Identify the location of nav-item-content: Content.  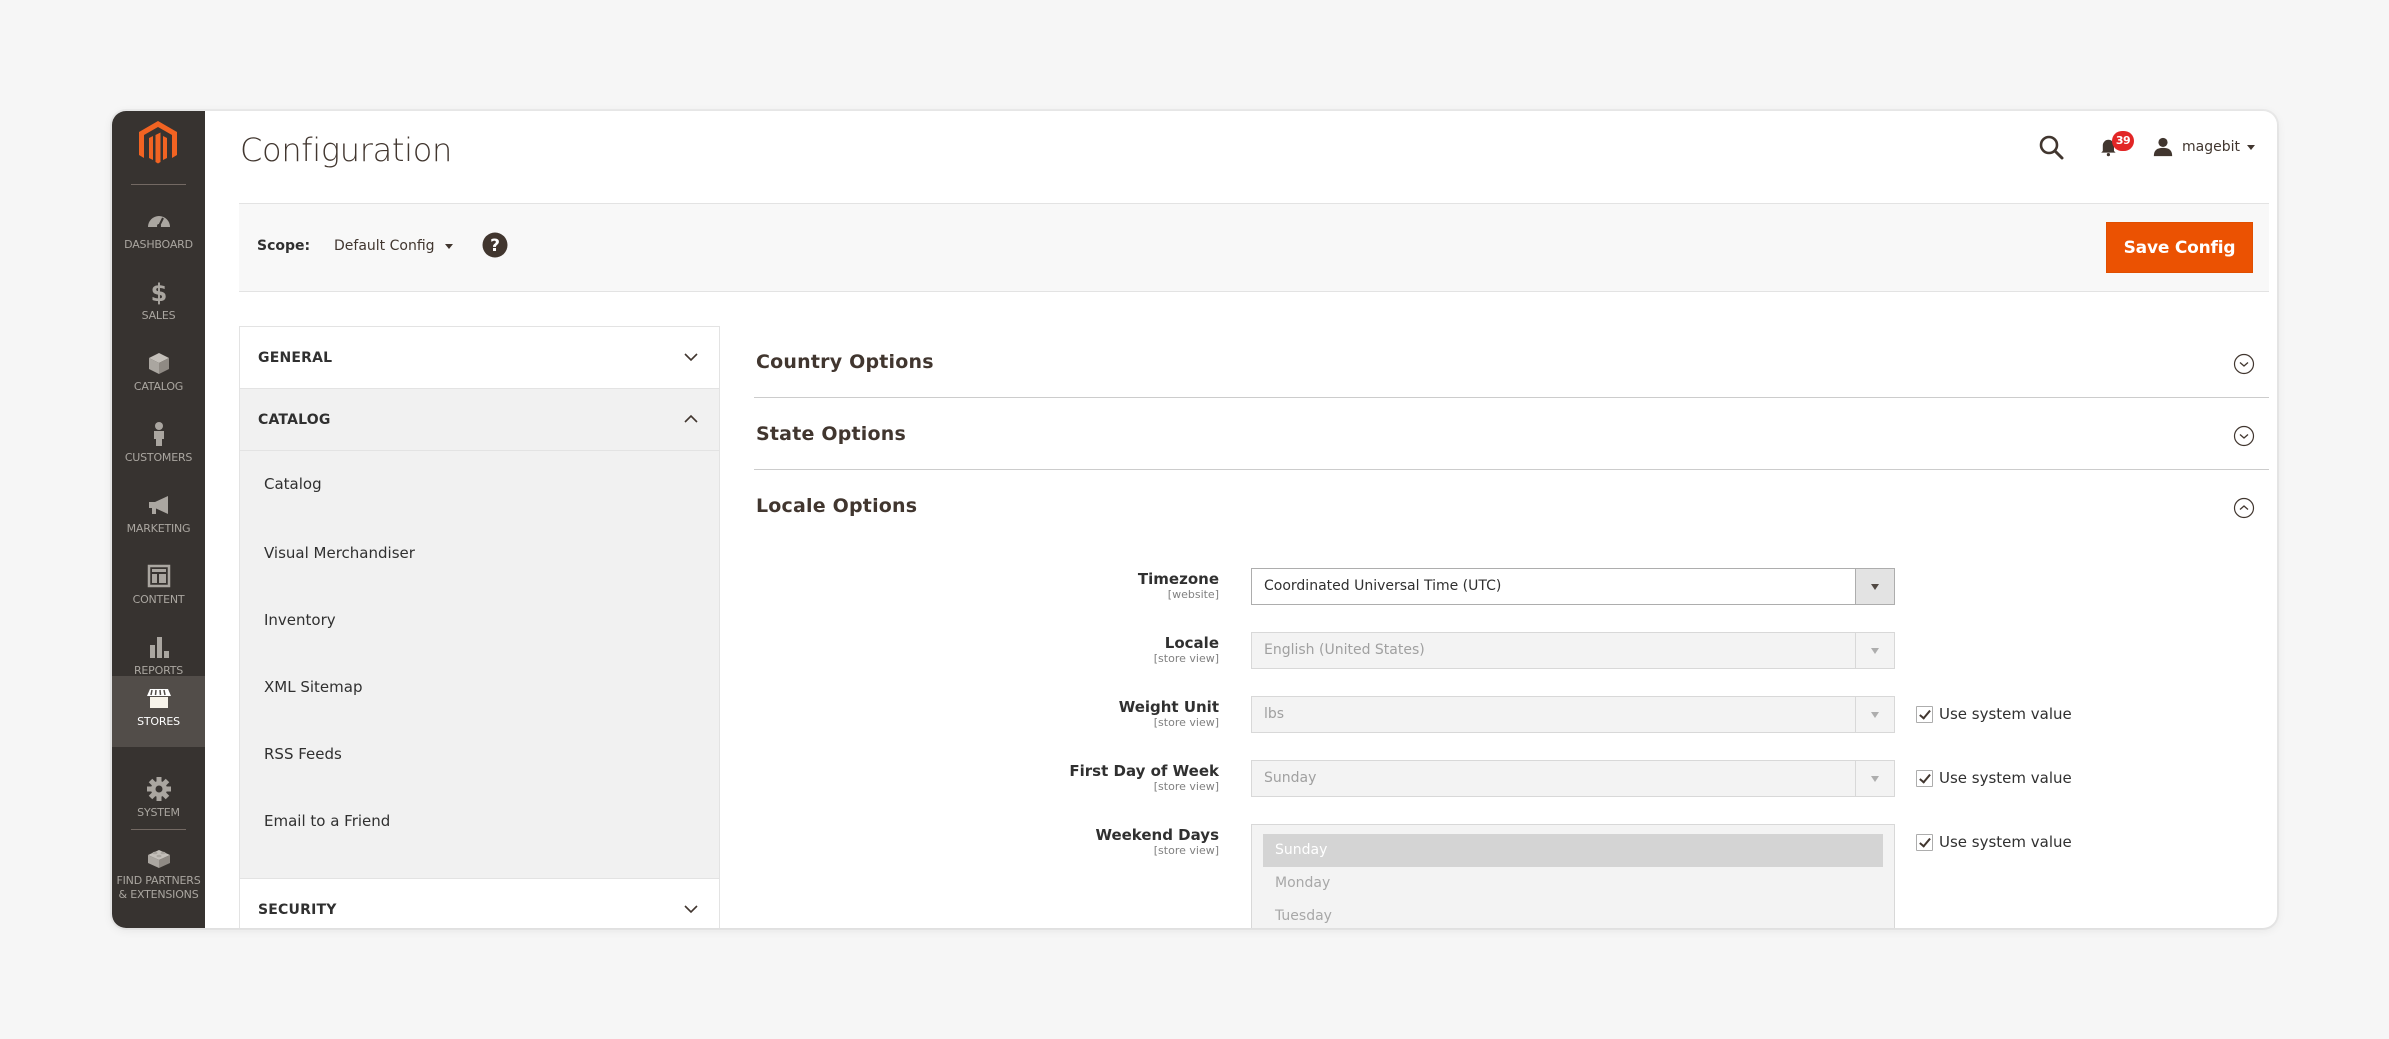
(158, 589).